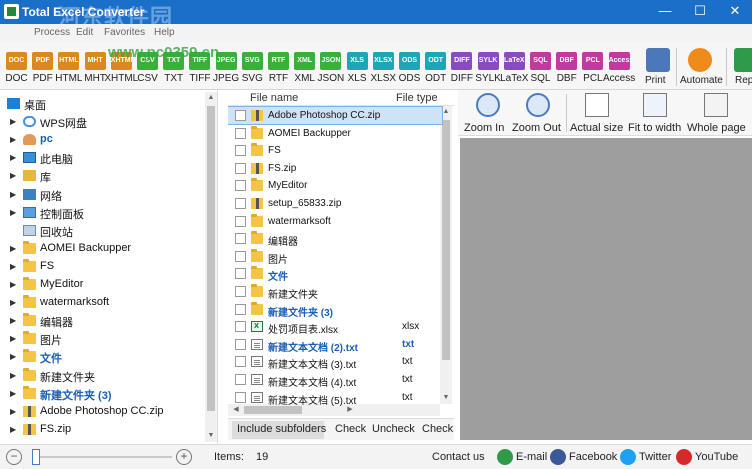  What do you see at coordinates (558, 457) in the screenshot?
I see `facebook-icon` at bounding box center [558, 457].